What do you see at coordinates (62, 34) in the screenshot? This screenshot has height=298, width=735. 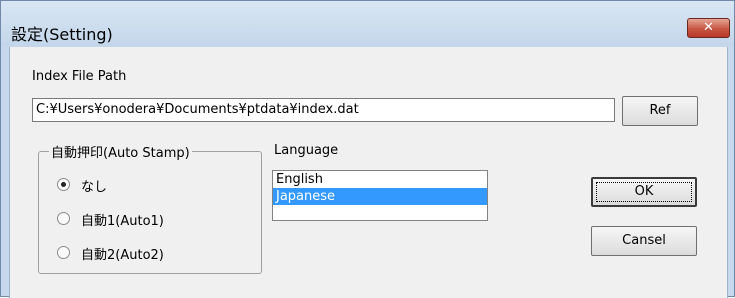 I see `window-title: 設定(Setting)` at bounding box center [62, 34].